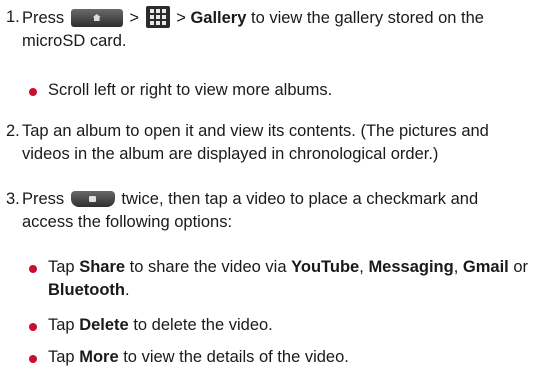 This screenshot has height=372, width=536. Describe the element at coordinates (411, 267) in the screenshot. I see `messaging-label: Messaging` at that location.